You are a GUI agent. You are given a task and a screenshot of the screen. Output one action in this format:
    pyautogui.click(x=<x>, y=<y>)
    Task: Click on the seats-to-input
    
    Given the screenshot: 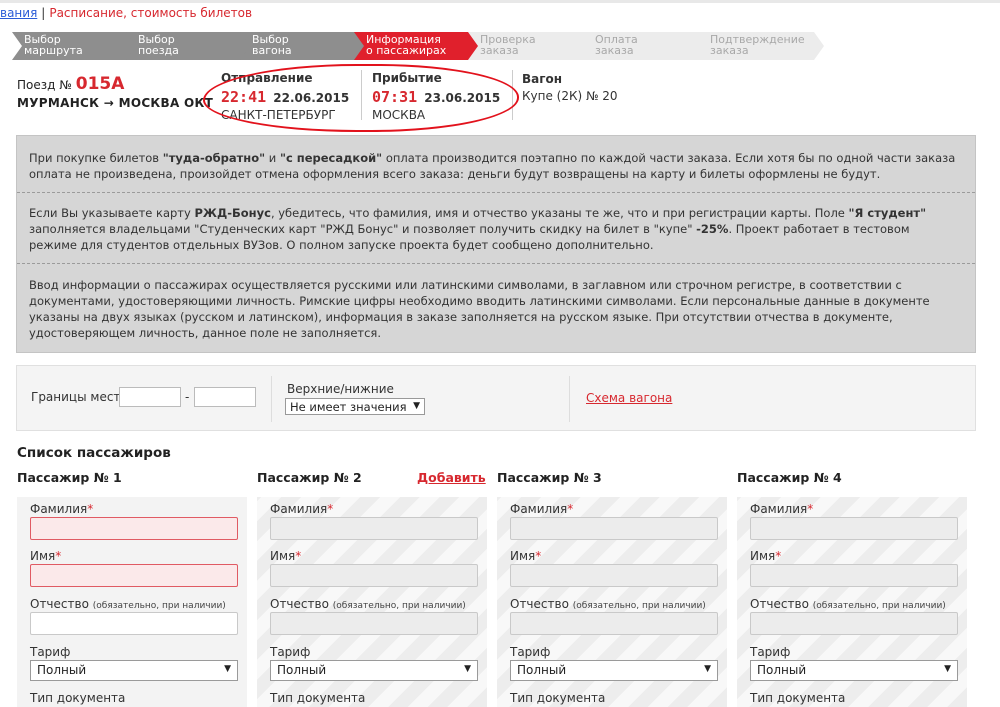 What is the action you would take?
    pyautogui.click(x=225, y=397)
    